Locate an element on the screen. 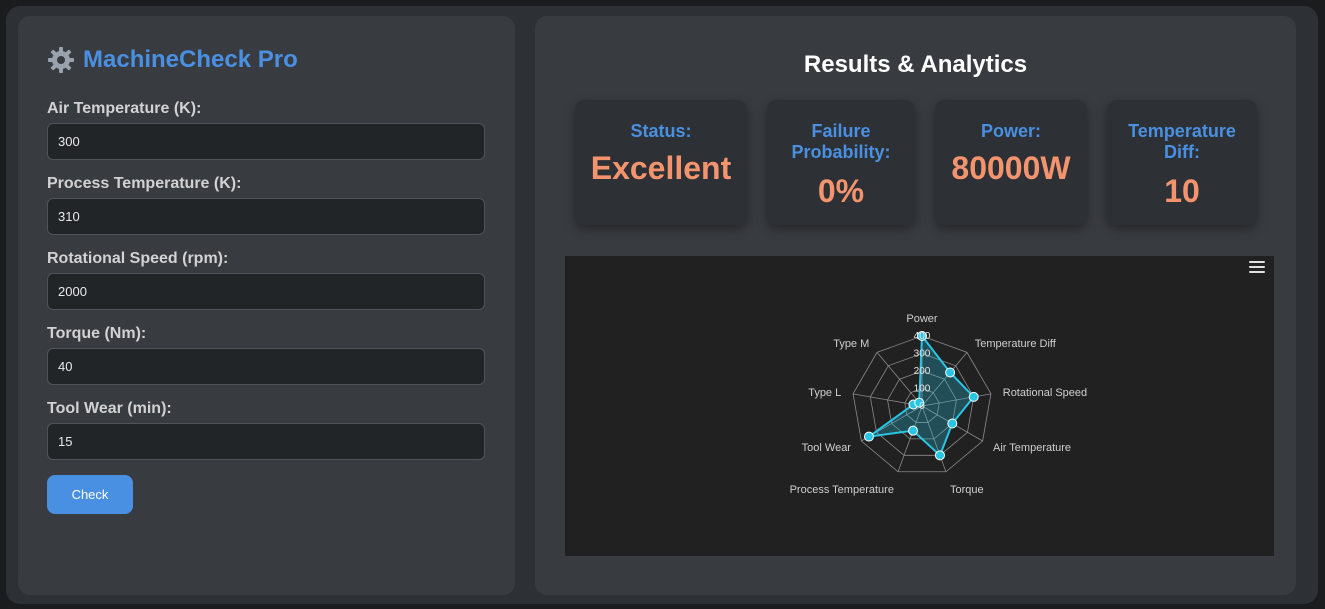 This screenshot has width=1325, height=609. app-title: MachineCheck Pro is located at coordinates (172, 60).